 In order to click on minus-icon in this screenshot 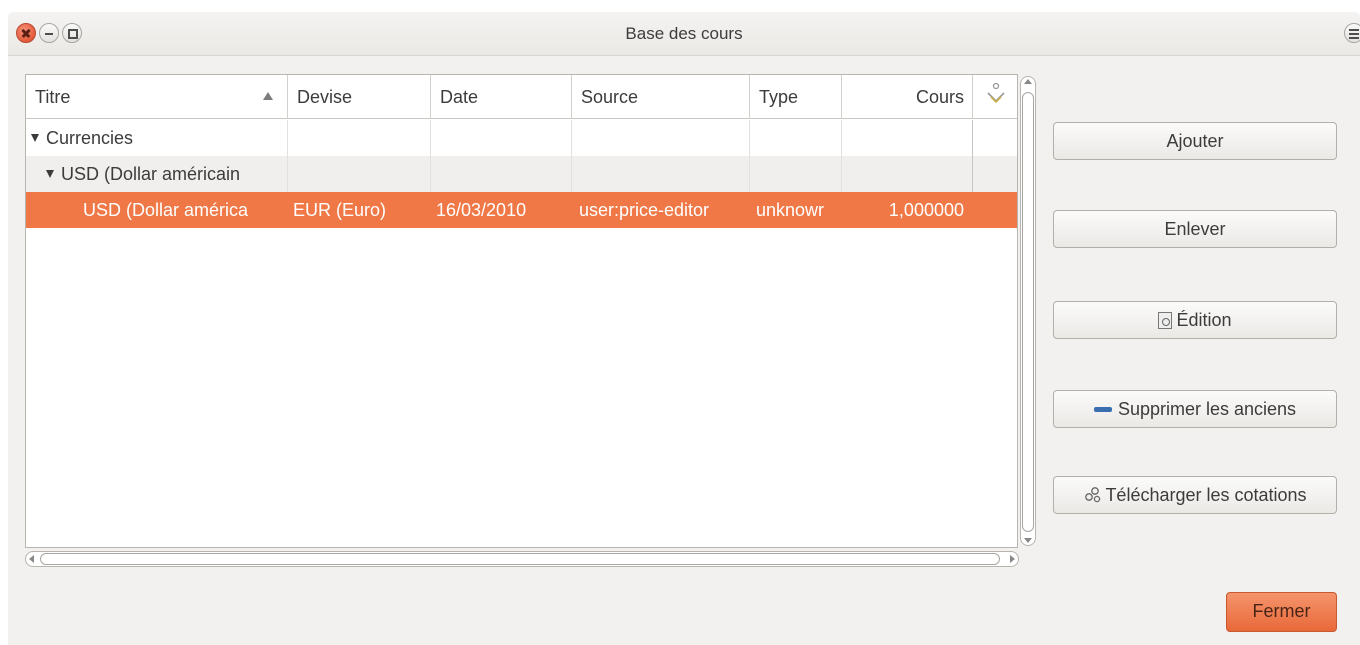, I will do `click(1102, 409)`.